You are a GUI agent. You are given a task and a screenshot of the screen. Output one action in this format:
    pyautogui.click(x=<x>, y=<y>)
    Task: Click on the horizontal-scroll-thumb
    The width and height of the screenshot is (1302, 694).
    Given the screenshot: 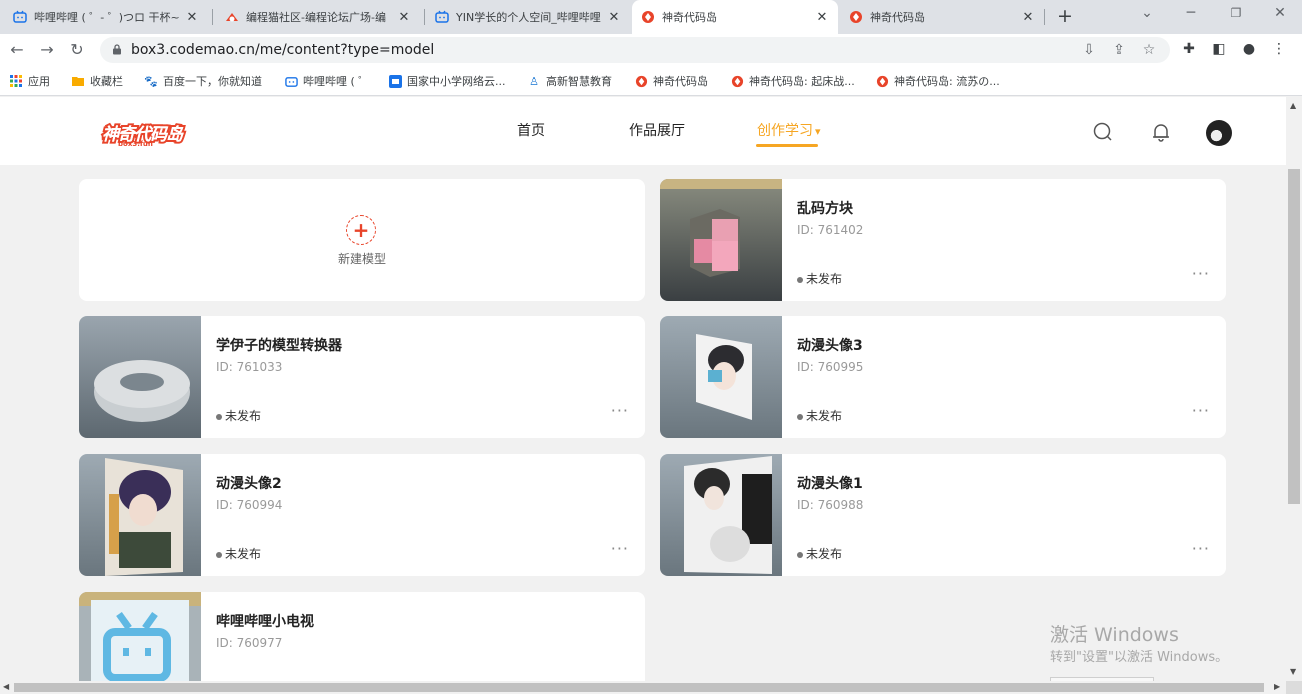 What is the action you would take?
    pyautogui.click(x=639, y=687)
    